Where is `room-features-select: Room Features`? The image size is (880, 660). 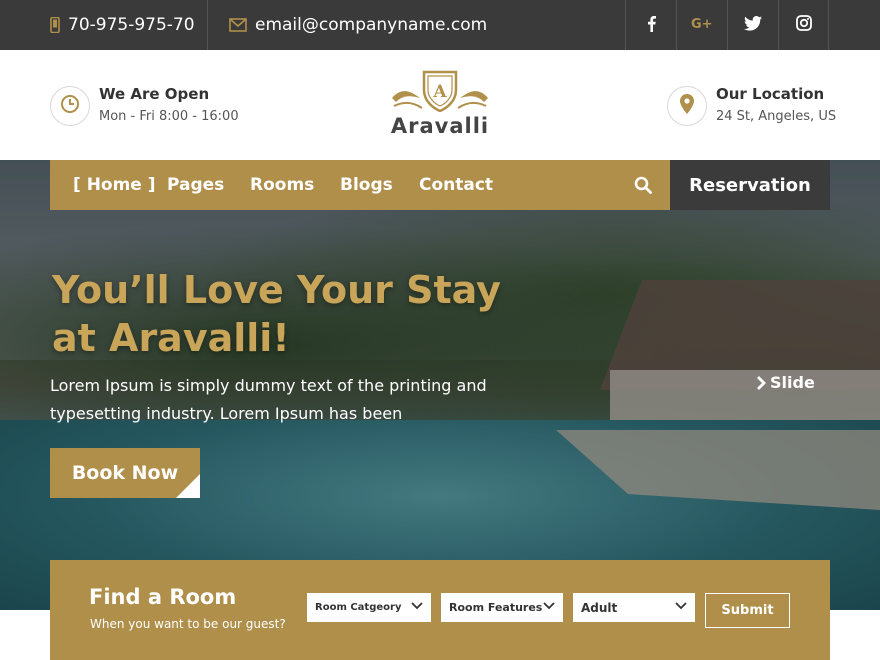
room-features-select: Room Features is located at coordinates (502, 607).